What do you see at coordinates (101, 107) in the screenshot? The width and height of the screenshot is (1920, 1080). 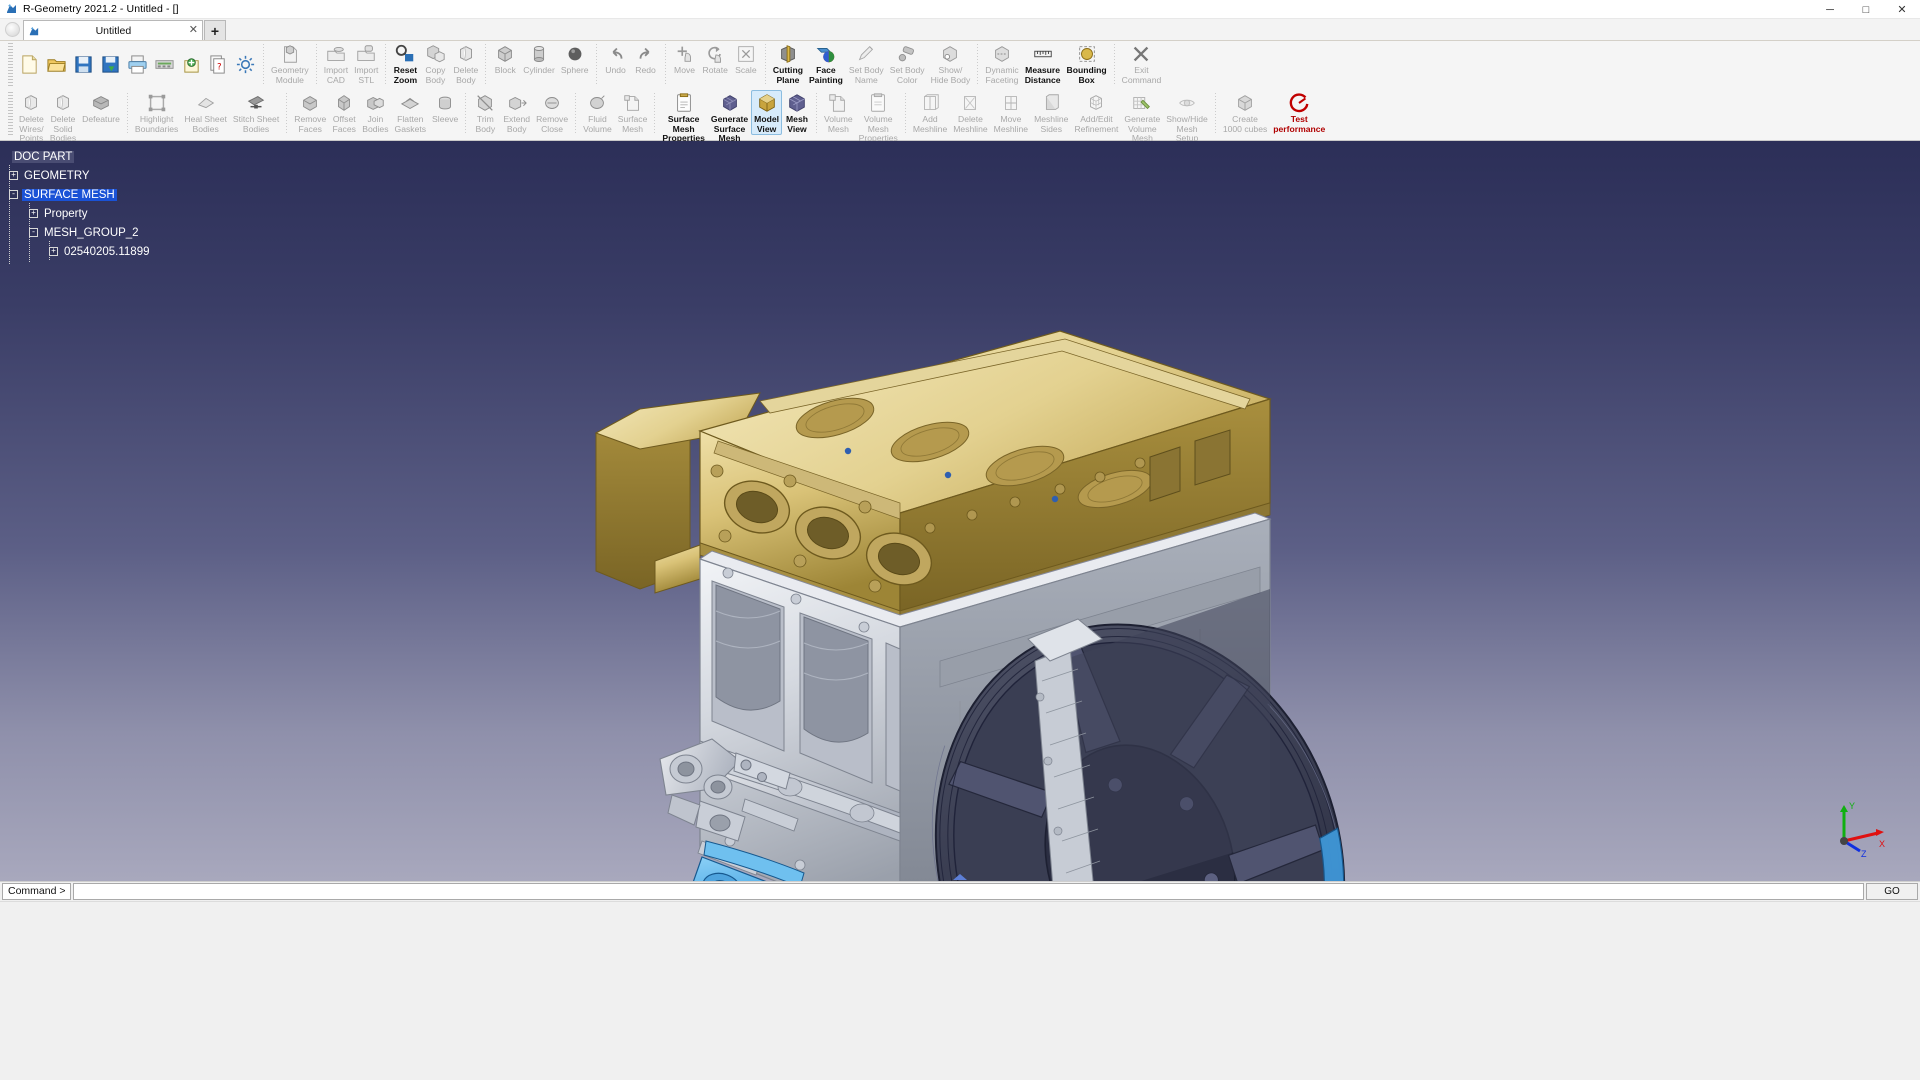 I see `defeature-button: Defeature` at bounding box center [101, 107].